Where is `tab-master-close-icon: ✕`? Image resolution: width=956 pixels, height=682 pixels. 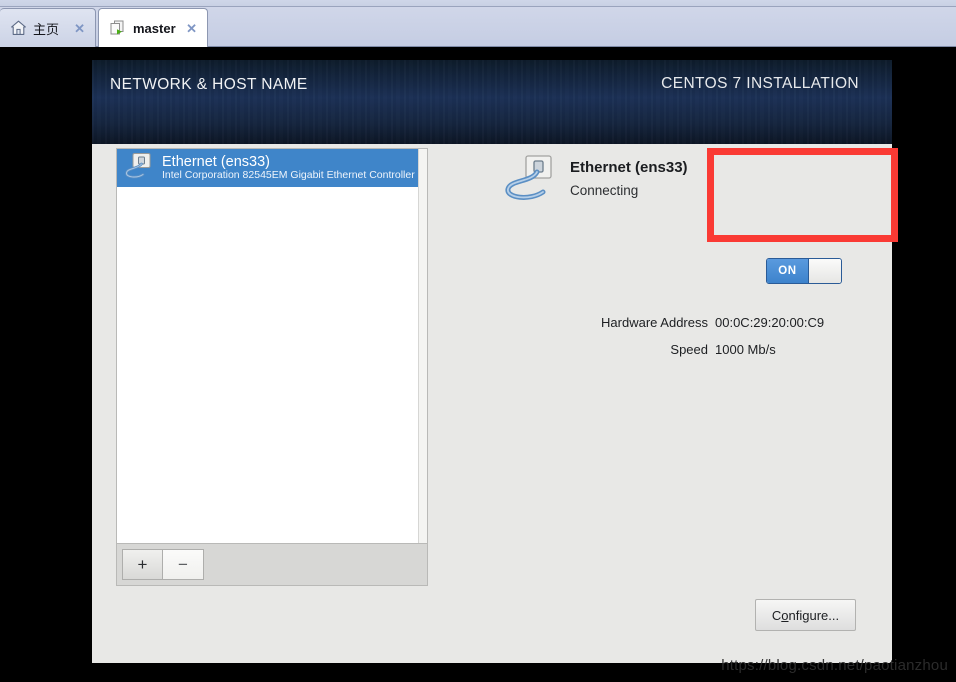 tab-master-close-icon: ✕ is located at coordinates (191, 28).